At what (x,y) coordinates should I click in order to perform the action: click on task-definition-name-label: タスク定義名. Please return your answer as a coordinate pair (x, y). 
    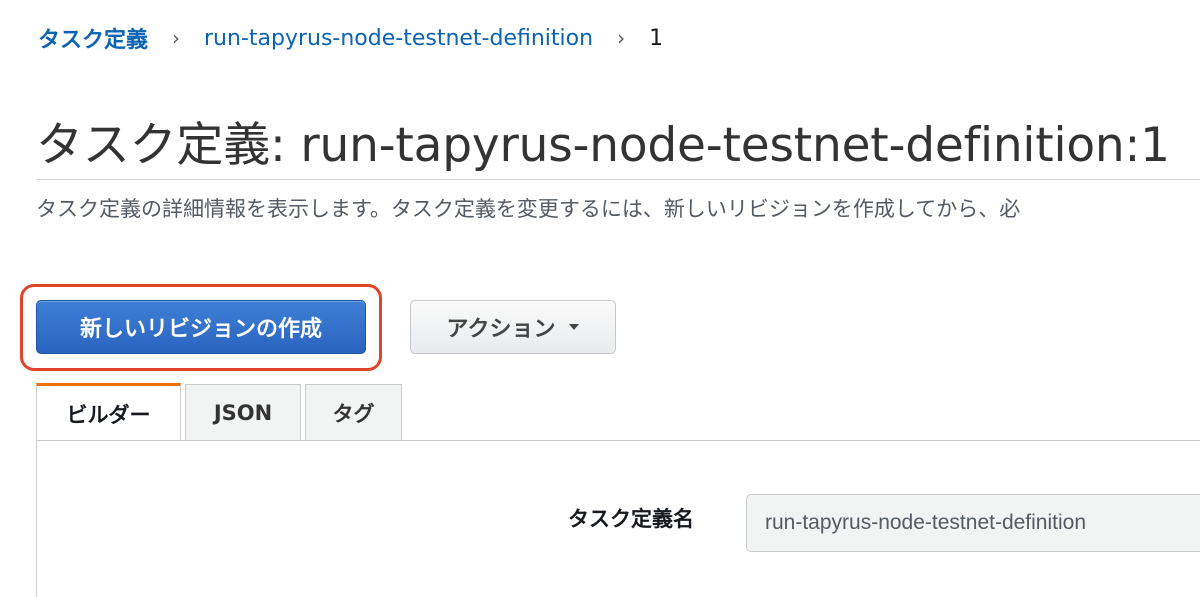
    Looking at the image, I should click on (631, 519).